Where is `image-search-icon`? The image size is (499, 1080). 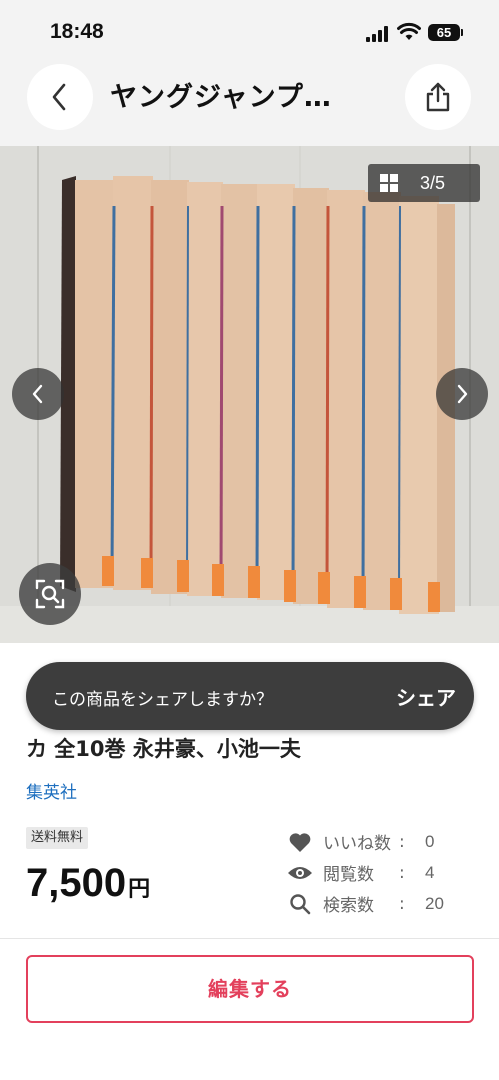
image-search-icon is located at coordinates (50, 594).